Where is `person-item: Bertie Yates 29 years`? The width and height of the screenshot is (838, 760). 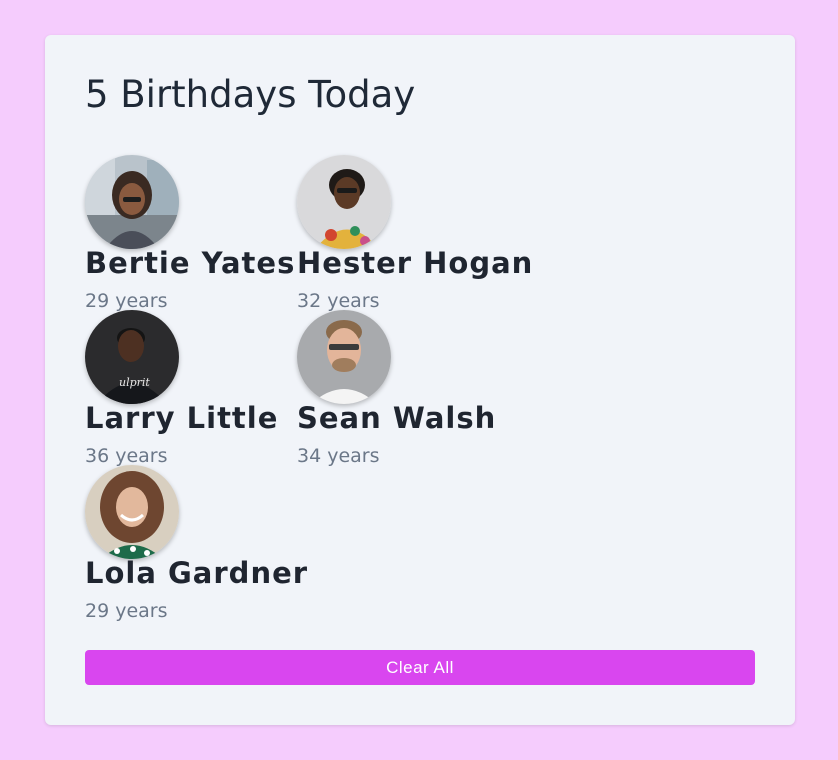 person-item: Bertie Yates 29 years is located at coordinates (191, 233).